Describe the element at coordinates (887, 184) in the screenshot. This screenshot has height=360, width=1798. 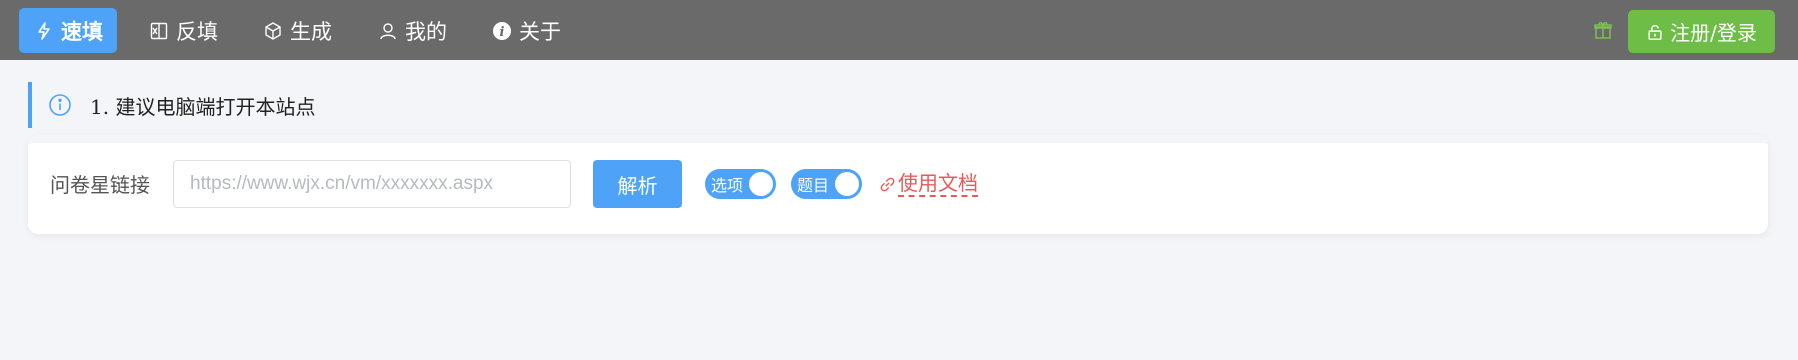
I see `link-icon` at that location.